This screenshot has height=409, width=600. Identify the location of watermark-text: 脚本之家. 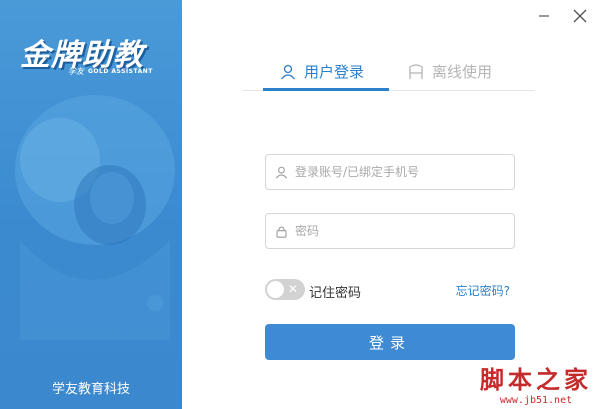
(536, 379).